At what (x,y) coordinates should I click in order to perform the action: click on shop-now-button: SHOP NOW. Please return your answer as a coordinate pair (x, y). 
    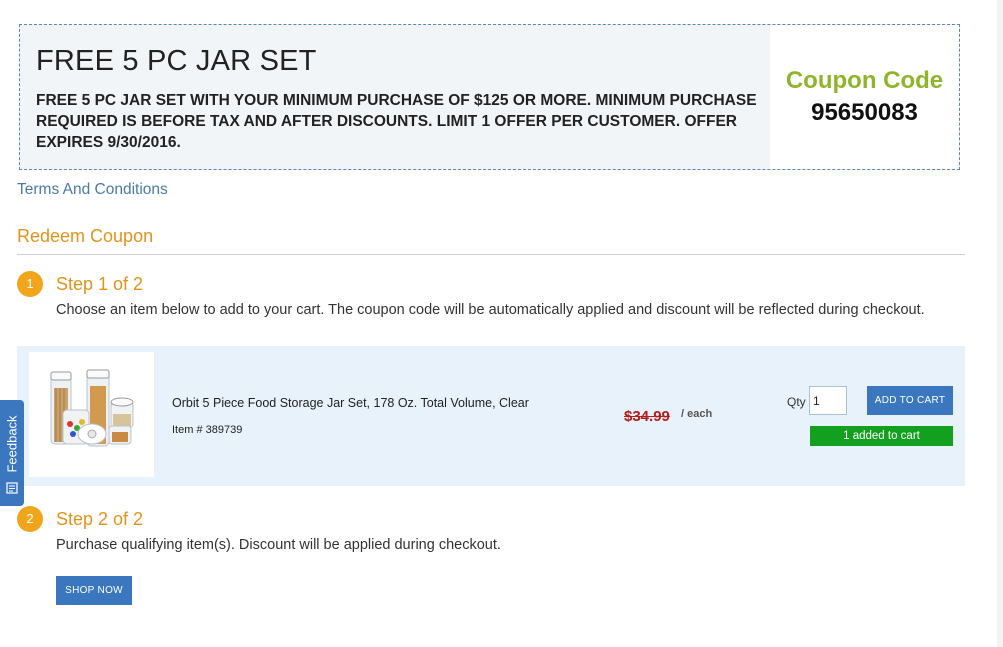
    Looking at the image, I should click on (94, 590).